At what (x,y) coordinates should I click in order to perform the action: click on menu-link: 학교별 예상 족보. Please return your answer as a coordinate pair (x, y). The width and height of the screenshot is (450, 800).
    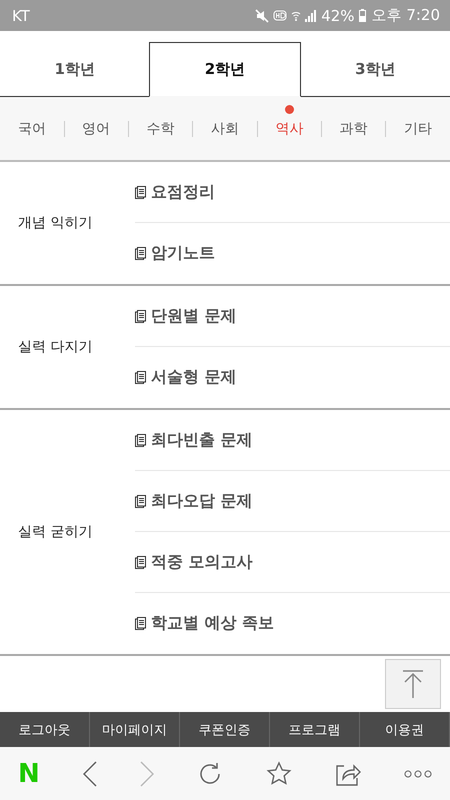
    Looking at the image, I should click on (212, 623).